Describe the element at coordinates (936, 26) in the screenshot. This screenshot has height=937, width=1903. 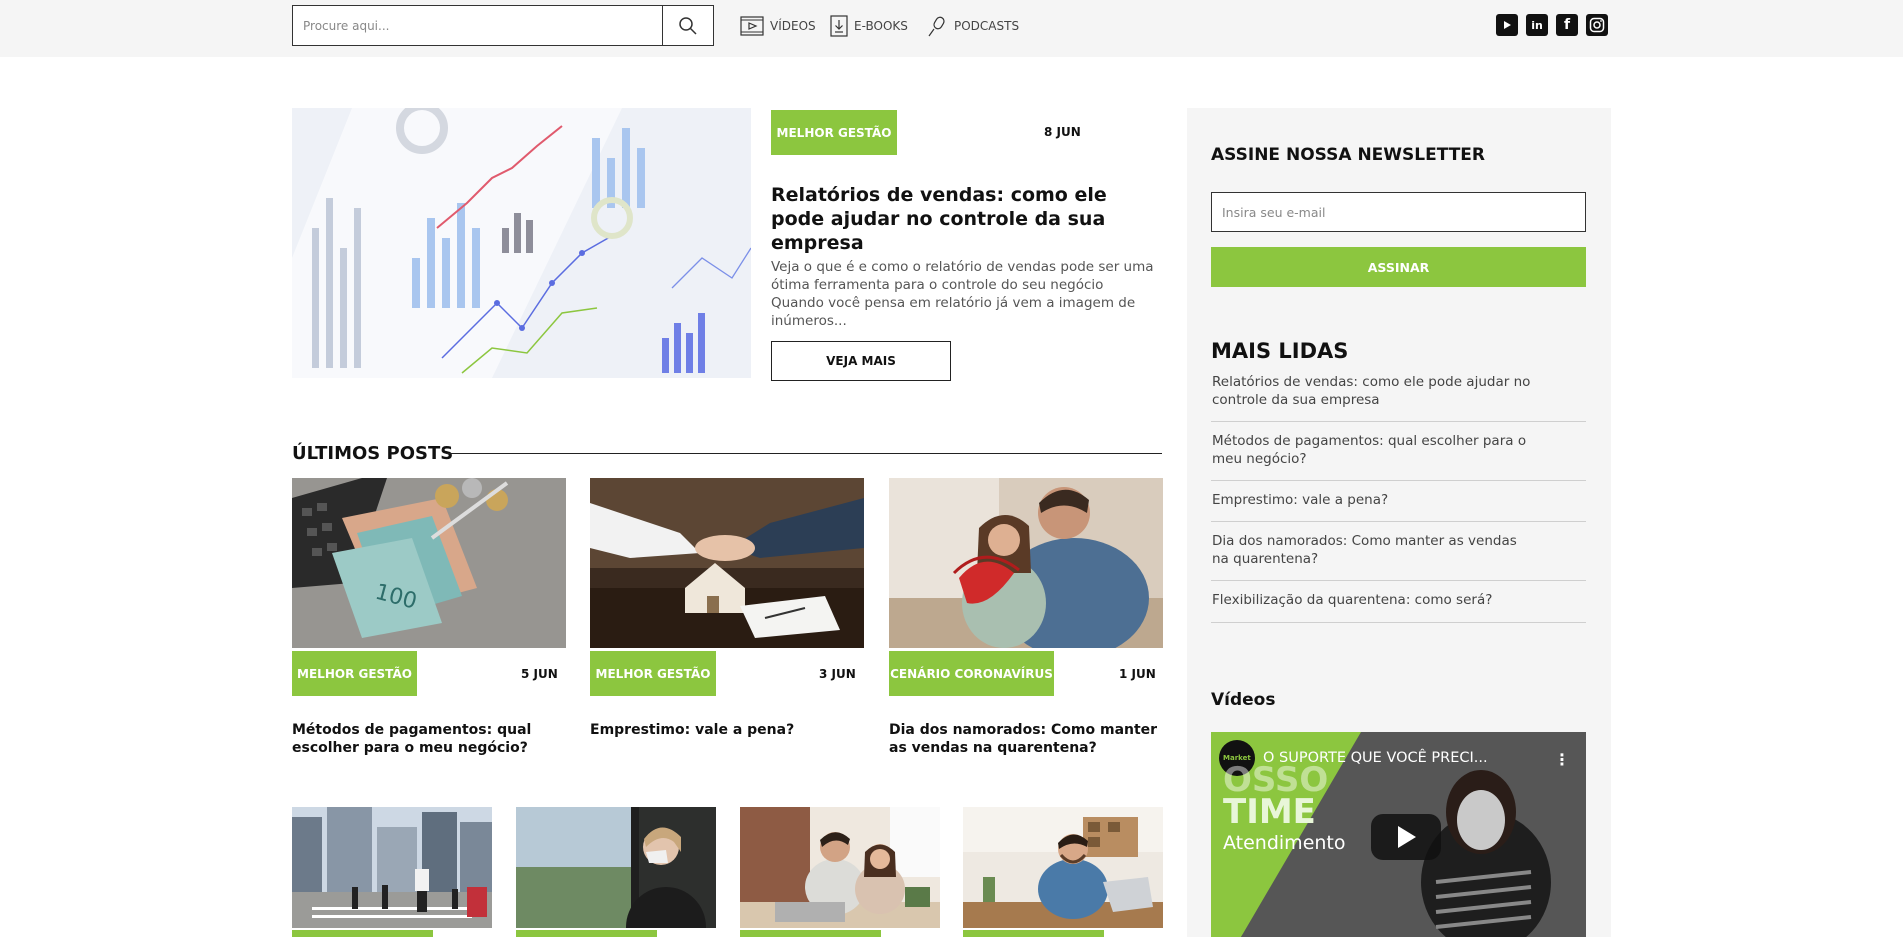
I see `microphone-icon` at that location.